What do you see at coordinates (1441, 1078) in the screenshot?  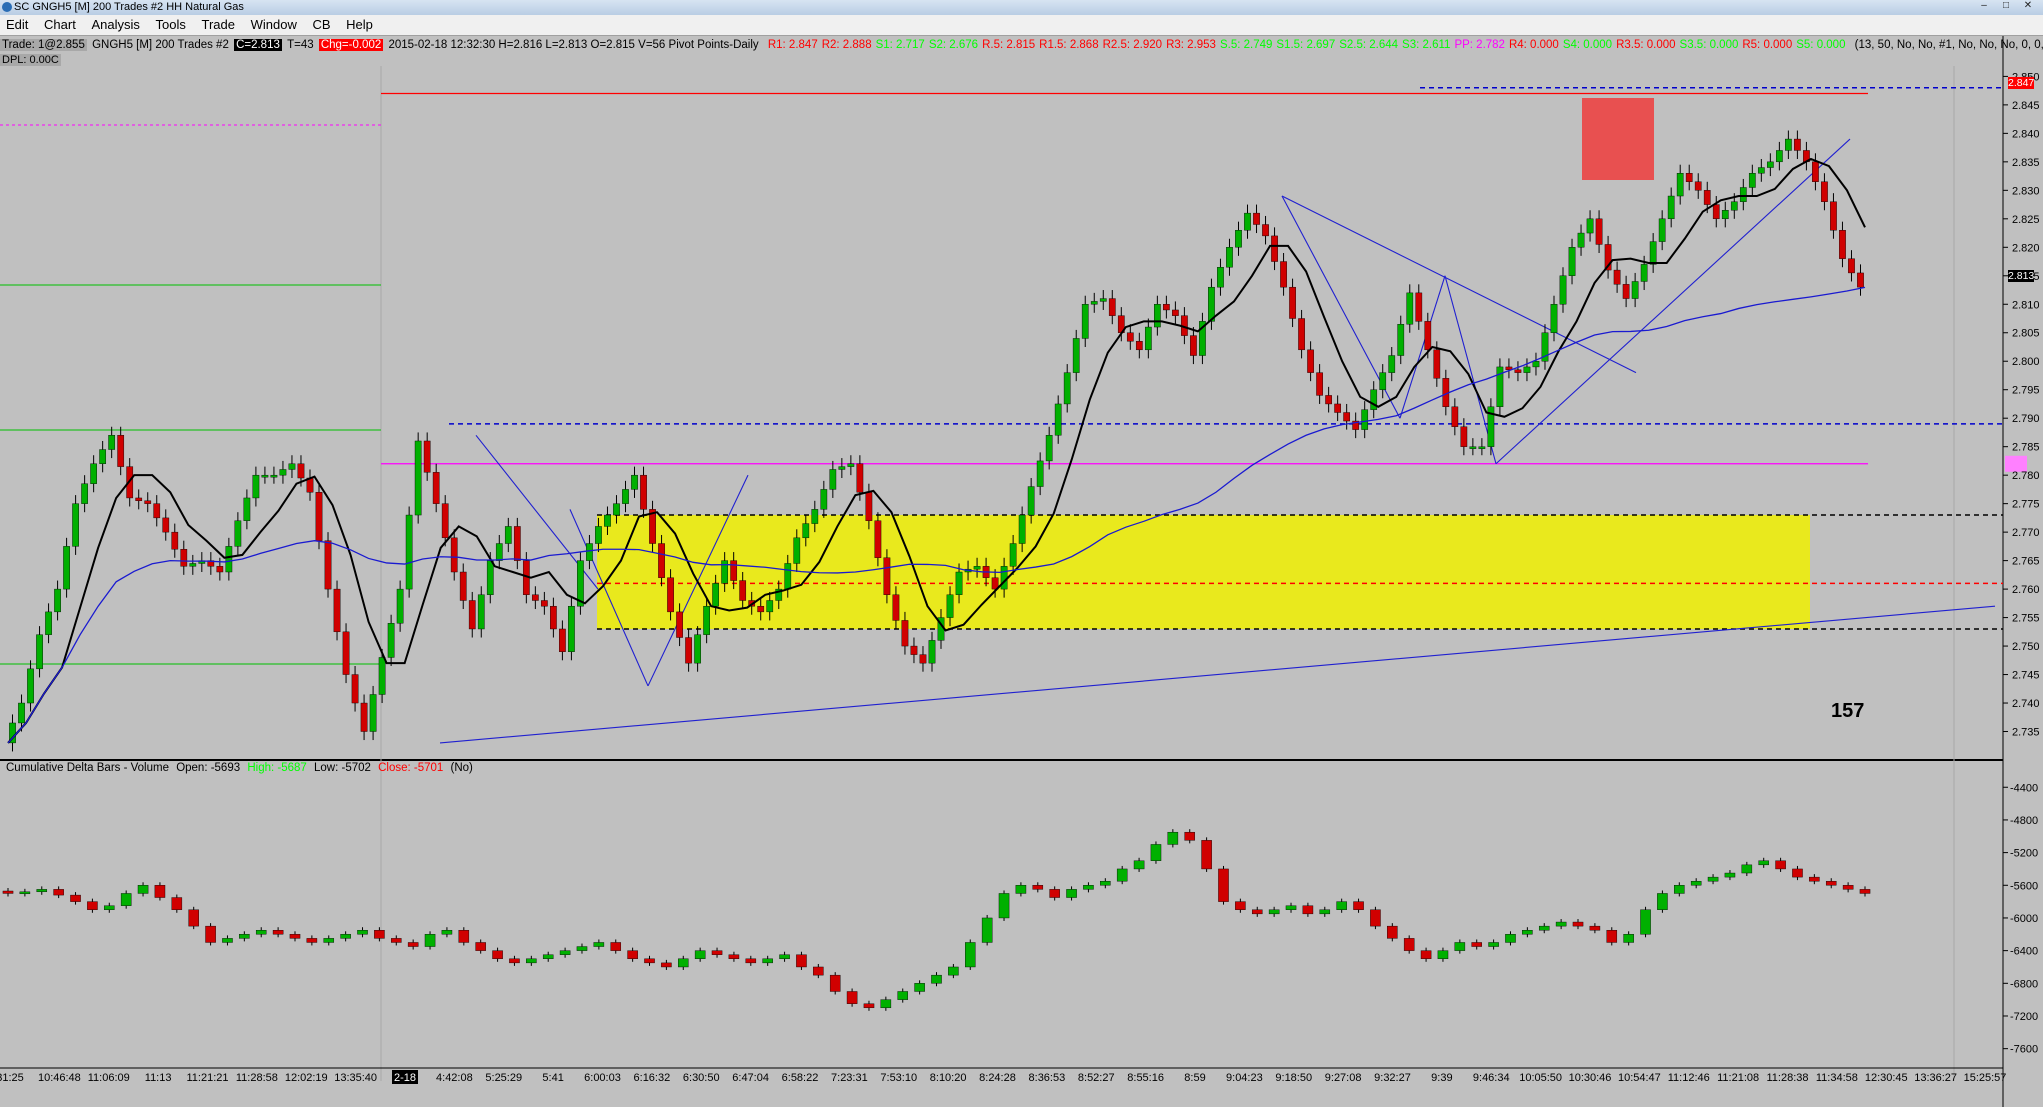 I see `time-tick-label-29: 9:39` at bounding box center [1441, 1078].